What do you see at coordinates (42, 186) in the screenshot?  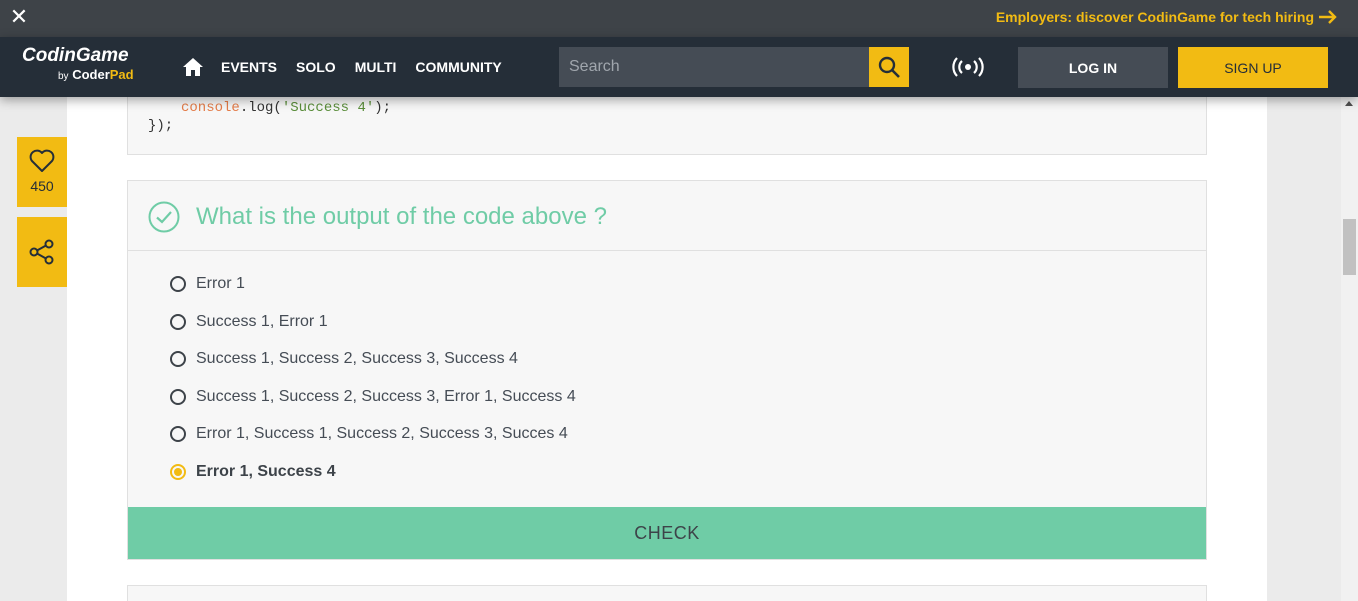 I see `like-count: 450` at bounding box center [42, 186].